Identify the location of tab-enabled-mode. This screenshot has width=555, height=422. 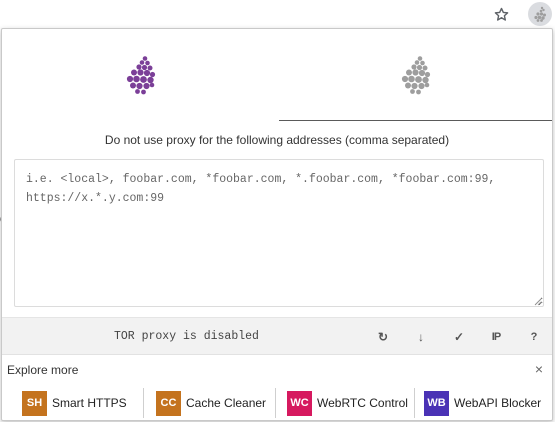
(140, 75).